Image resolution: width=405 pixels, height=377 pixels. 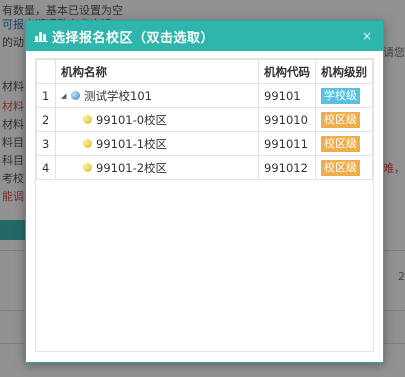 What do you see at coordinates (65, 96) in the screenshot?
I see `collapse-arrow-icon: ◢` at bounding box center [65, 96].